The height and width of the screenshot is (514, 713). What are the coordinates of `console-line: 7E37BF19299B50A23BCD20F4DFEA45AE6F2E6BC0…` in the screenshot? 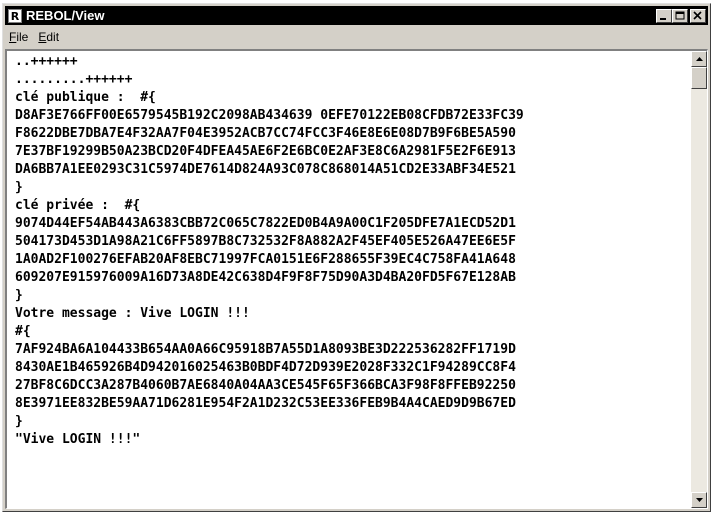 It's located at (265, 151).